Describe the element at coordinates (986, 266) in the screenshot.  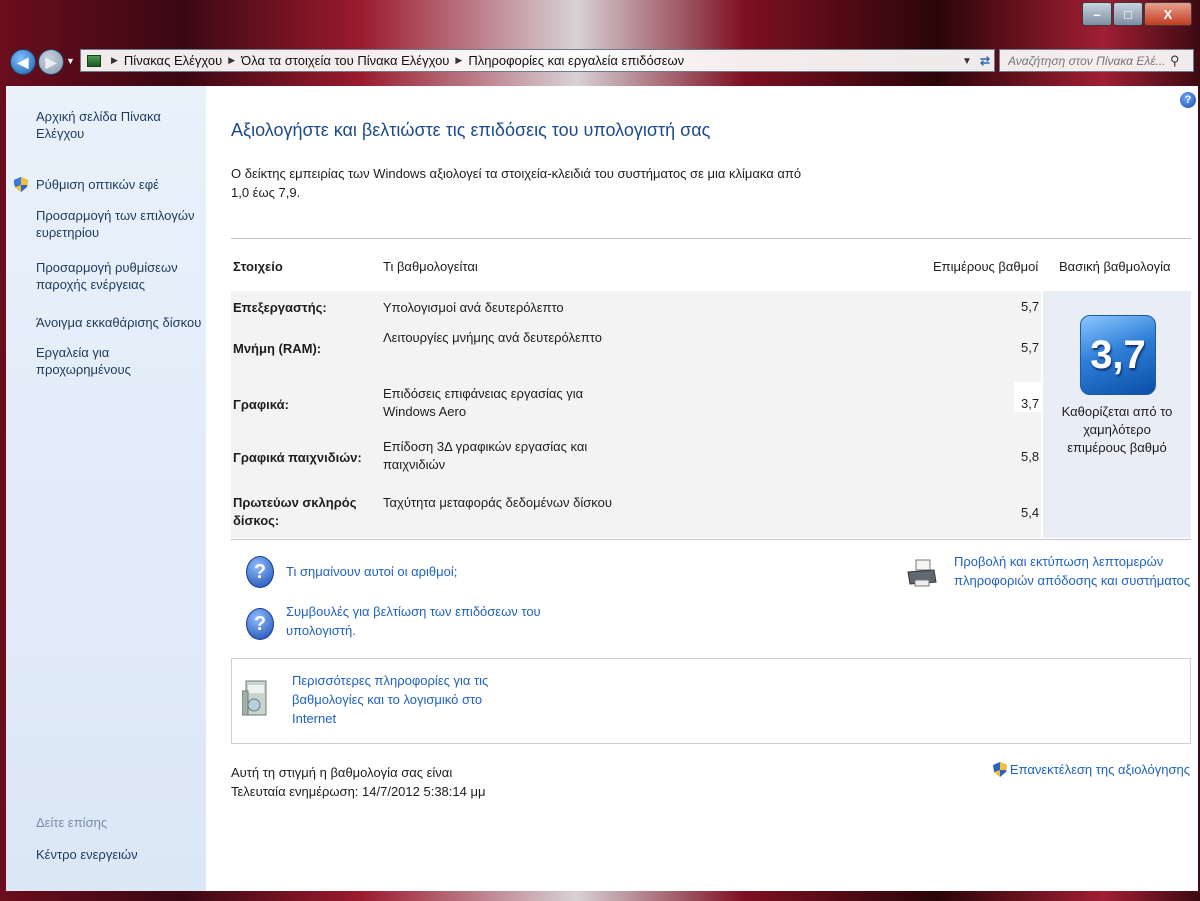
I see `column-header-subscore: Επιμέρους βαθμοί` at that location.